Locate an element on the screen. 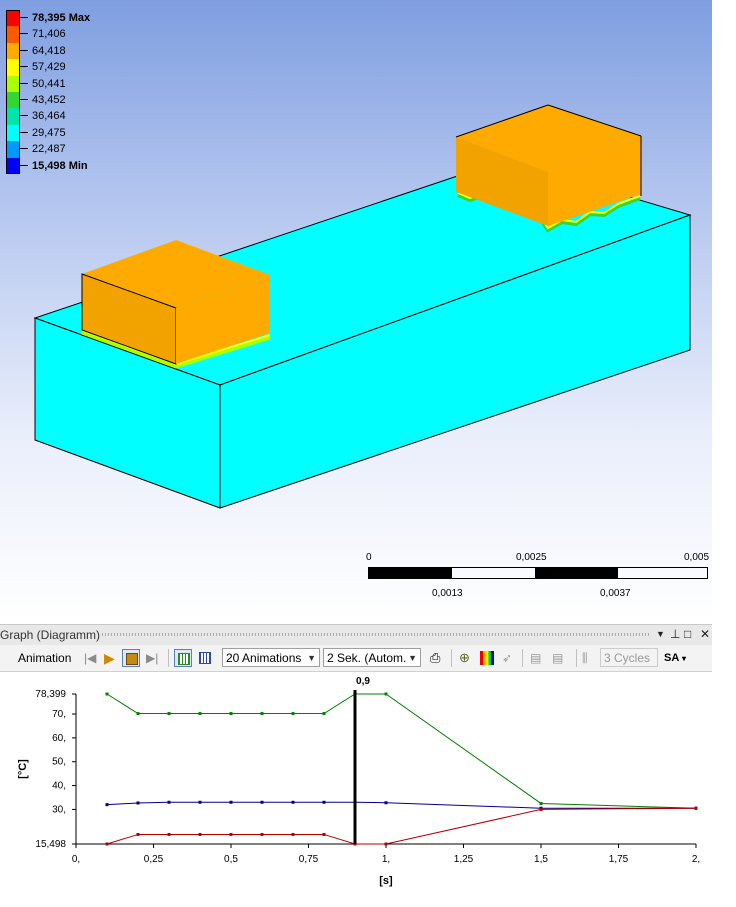 The width and height of the screenshot is (736, 907). dropdown-icon: ▼ is located at coordinates (660, 634).